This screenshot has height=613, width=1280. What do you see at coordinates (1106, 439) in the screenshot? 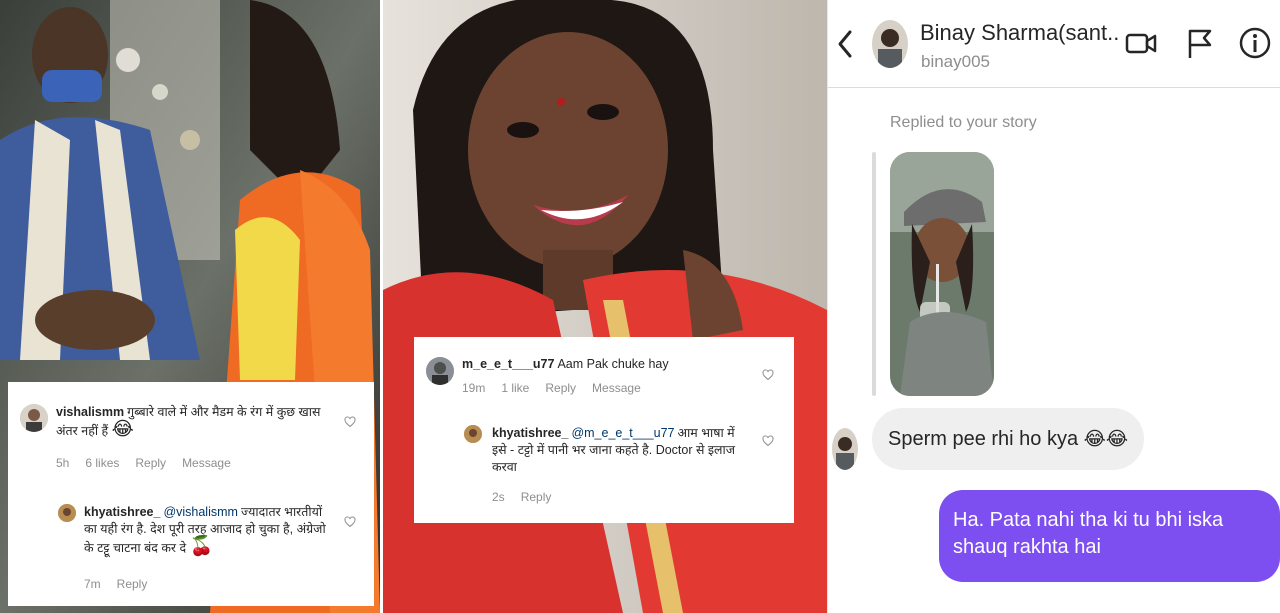
I see `laughing-emoji: 😂😂` at bounding box center [1106, 439].